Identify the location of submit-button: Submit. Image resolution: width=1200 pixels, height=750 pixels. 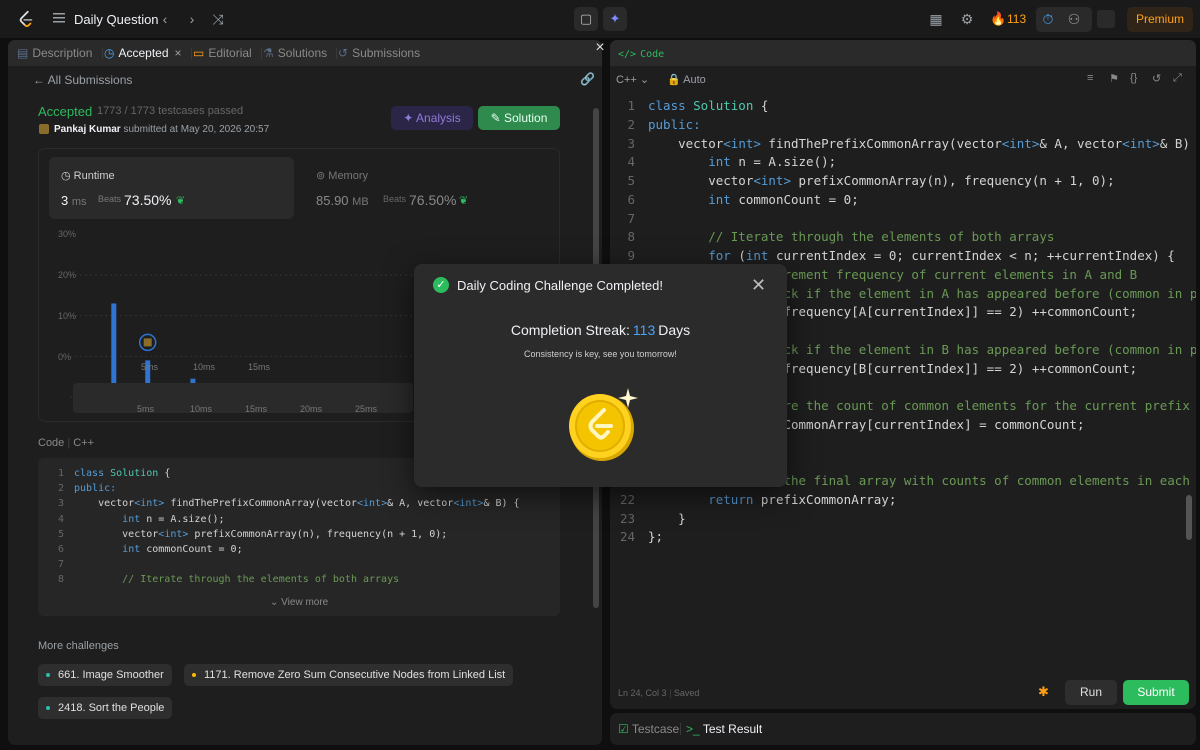
(1156, 692).